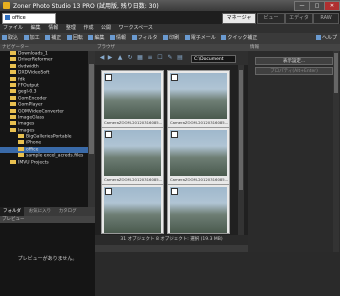  Describe the element at coordinates (130, 57) in the screenshot. I see `refresh-icon: ↻` at that location.